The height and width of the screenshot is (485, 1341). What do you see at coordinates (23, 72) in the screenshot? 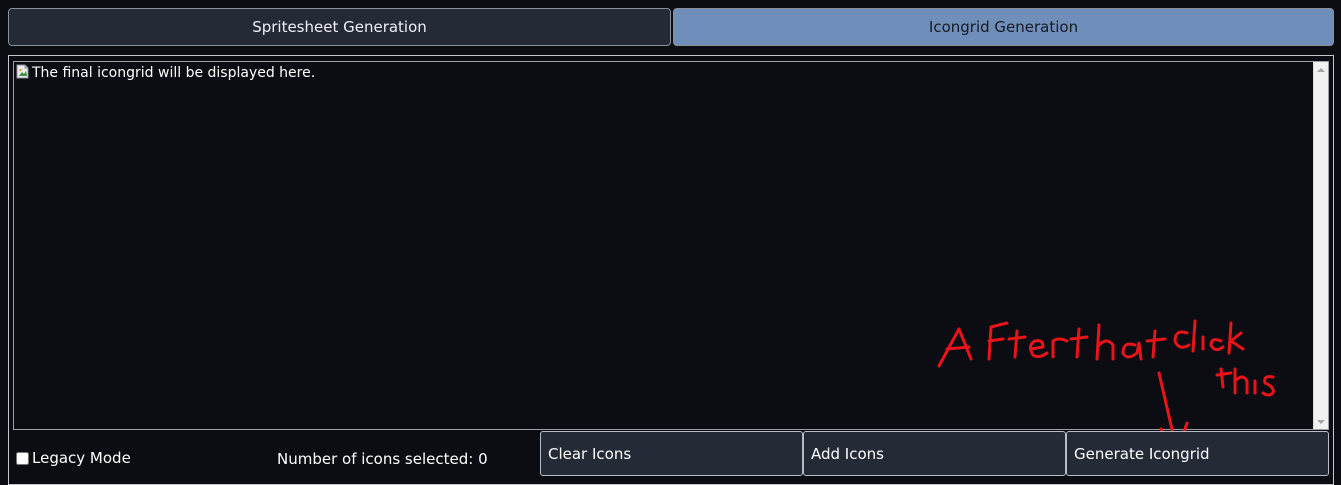
I see `broken-image-icon` at bounding box center [23, 72].